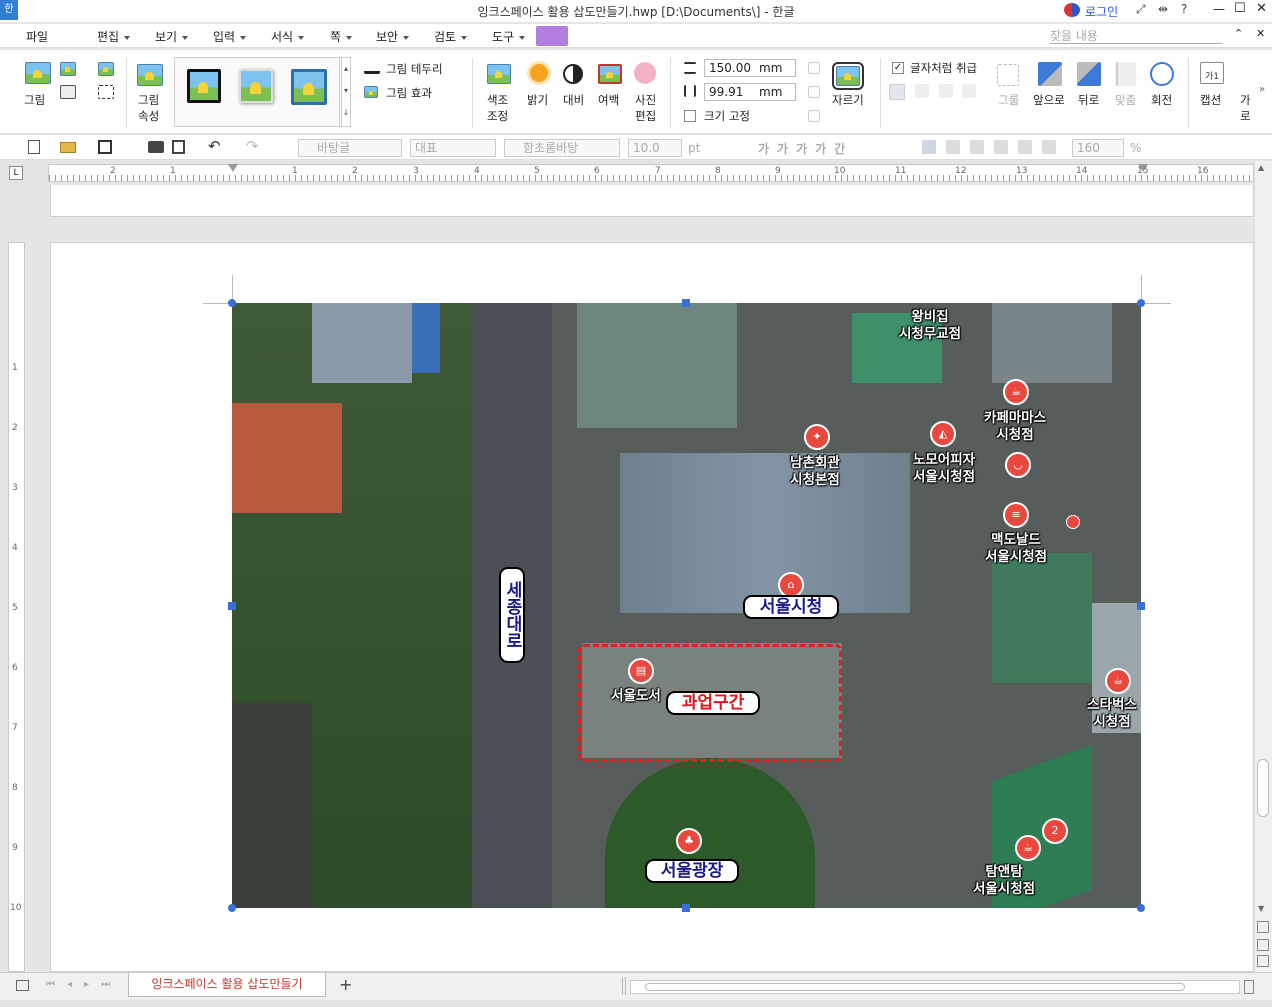 This screenshot has height=1007, width=1272. Describe the element at coordinates (509, 36) in the screenshot. I see `menu-tools: 도구` at that location.